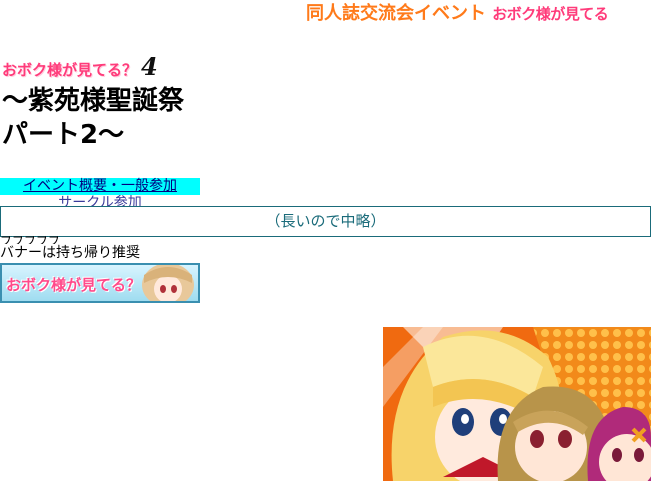 The image size is (651, 481). I want to click on event-logo-text: おボク様が見てる？, so click(70, 70).